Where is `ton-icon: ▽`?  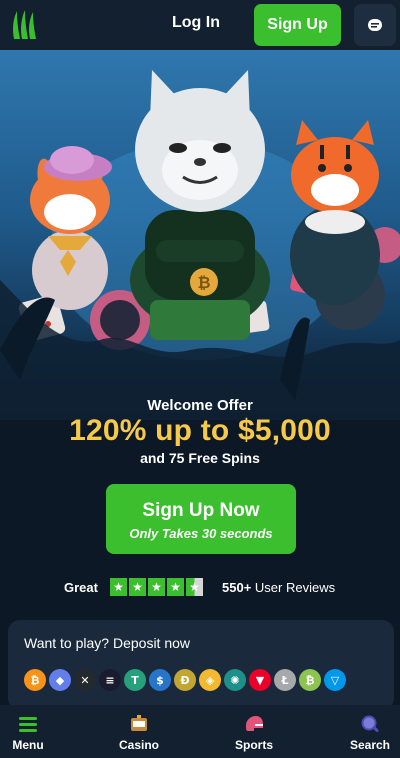 ton-icon: ▽ is located at coordinates (335, 680).